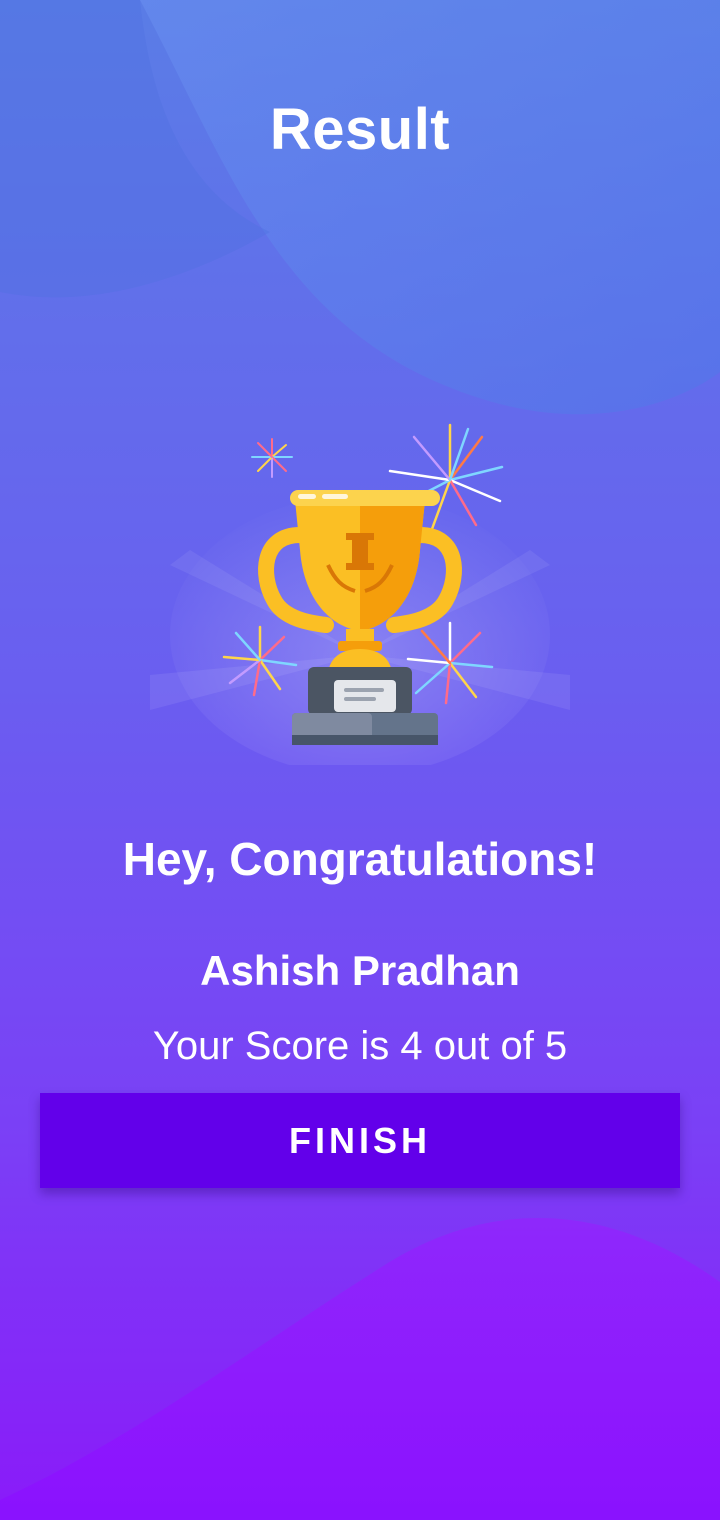  Describe the element at coordinates (360, 970) in the screenshot. I see `user-name: Ashish Pradhan` at that location.